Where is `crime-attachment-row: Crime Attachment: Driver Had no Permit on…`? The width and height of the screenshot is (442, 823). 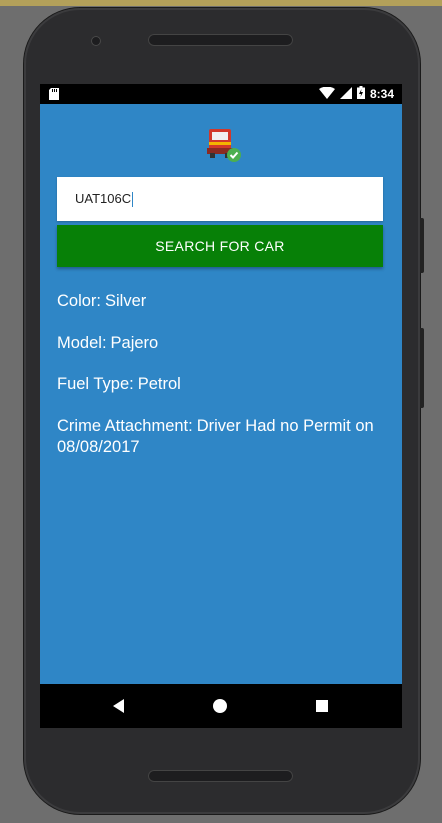 crime-attachment-row: Crime Attachment: Driver Had no Permit on… is located at coordinates (222, 437).